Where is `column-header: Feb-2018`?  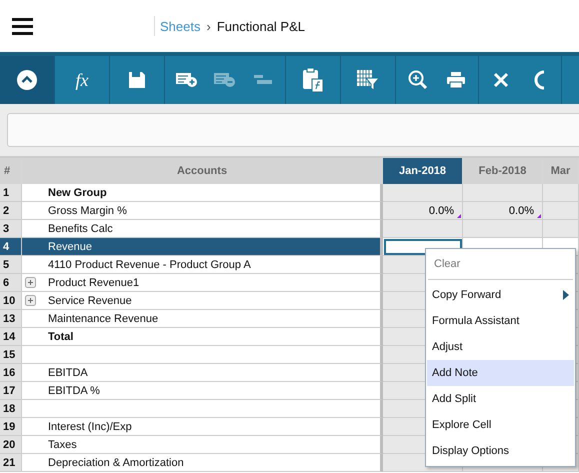
column-header: Feb-2018 is located at coordinates (503, 171).